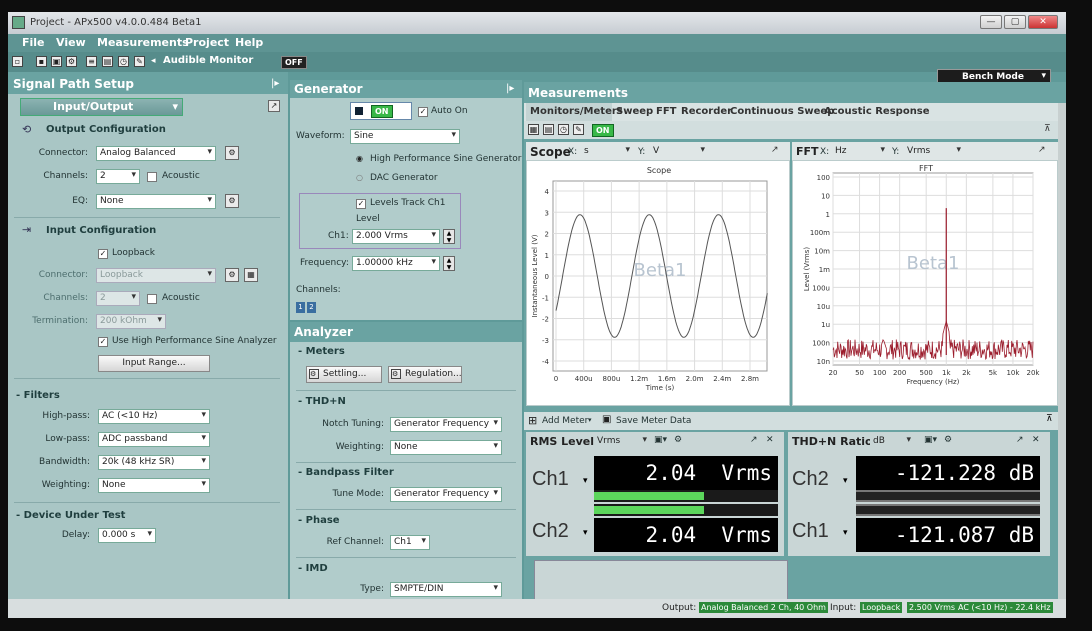  Describe the element at coordinates (118, 298) in the screenshot. I see `input-channels-spinner: 2` at that location.